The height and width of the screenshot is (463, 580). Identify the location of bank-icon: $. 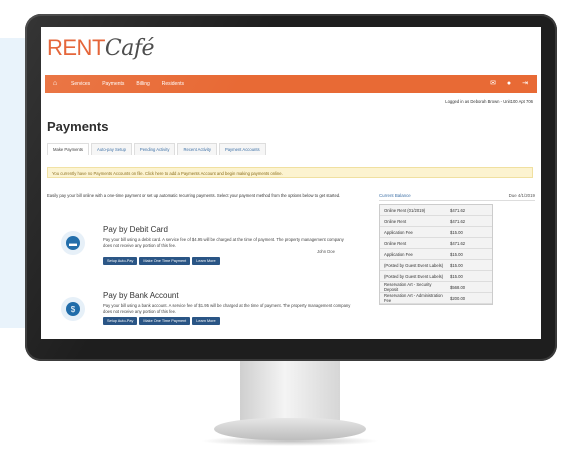
(73, 309).